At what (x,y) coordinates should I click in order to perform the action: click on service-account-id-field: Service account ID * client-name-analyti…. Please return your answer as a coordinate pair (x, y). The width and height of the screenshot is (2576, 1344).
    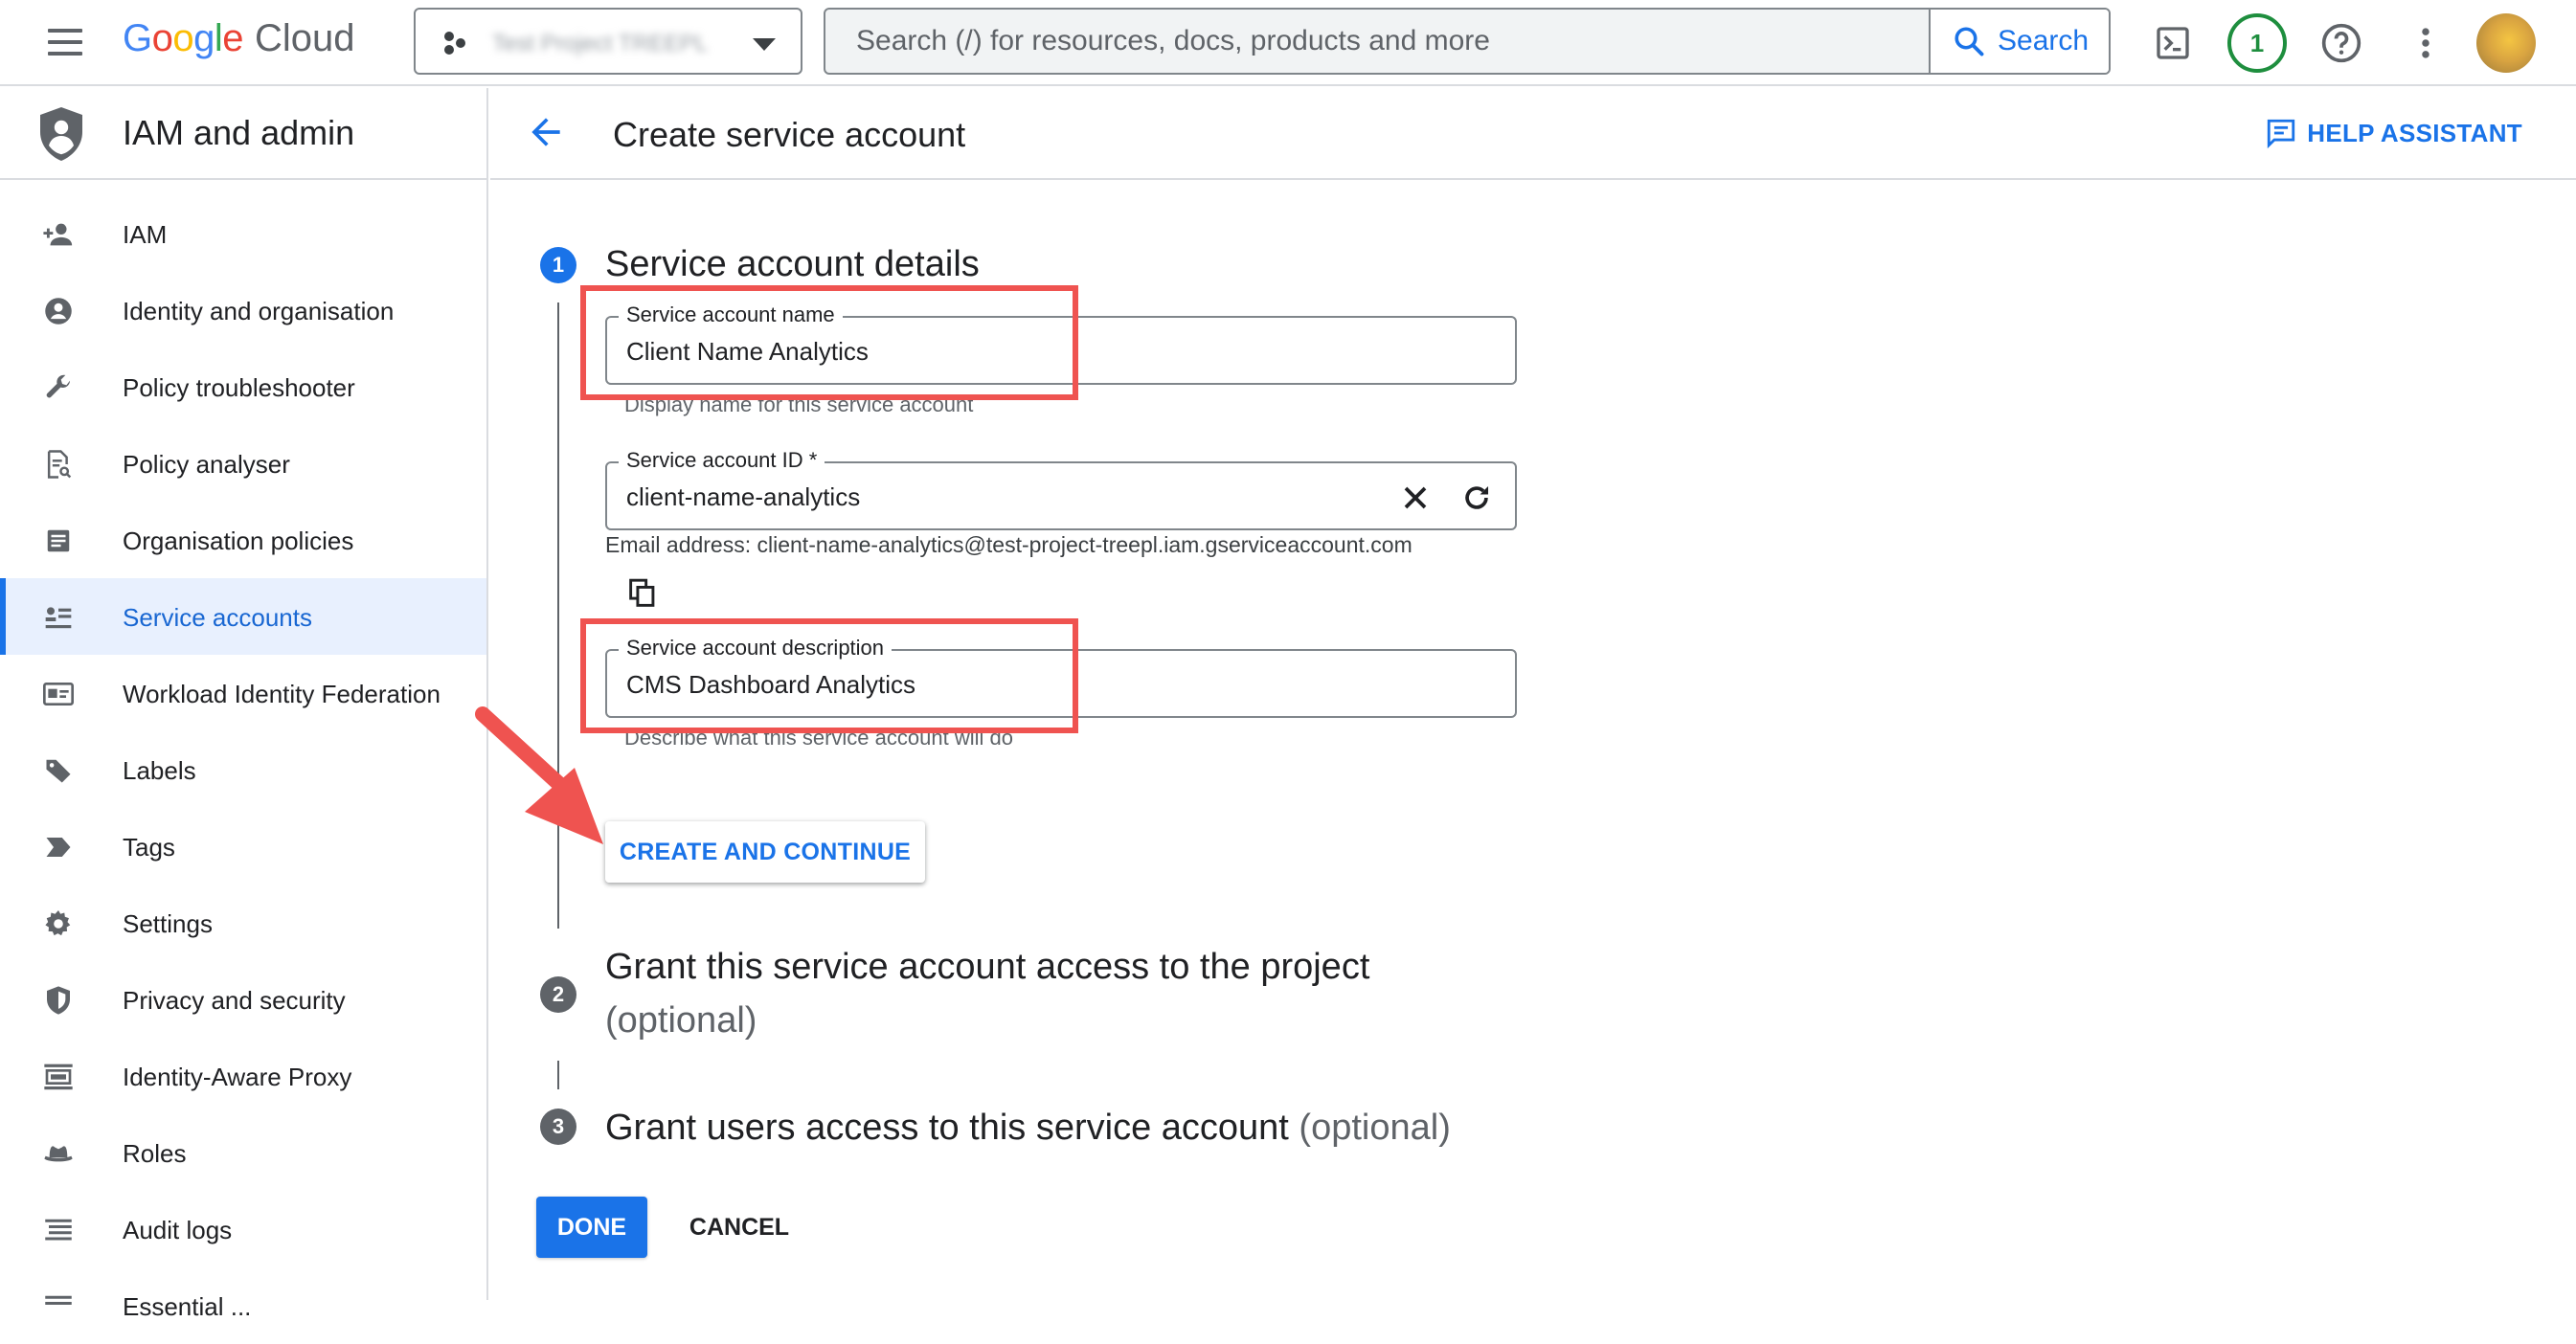
    Looking at the image, I should click on (1061, 489).